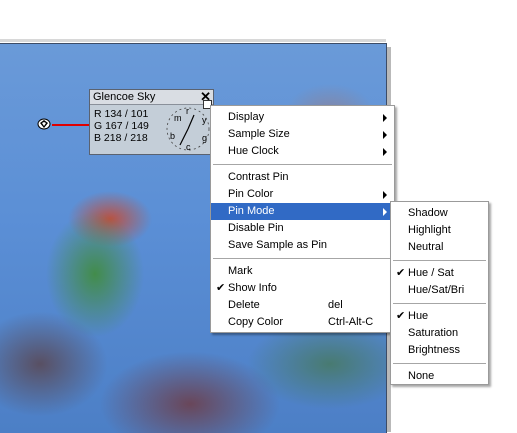 This screenshot has height=433, width=517. I want to click on clock-letter-m: m, so click(178, 118).